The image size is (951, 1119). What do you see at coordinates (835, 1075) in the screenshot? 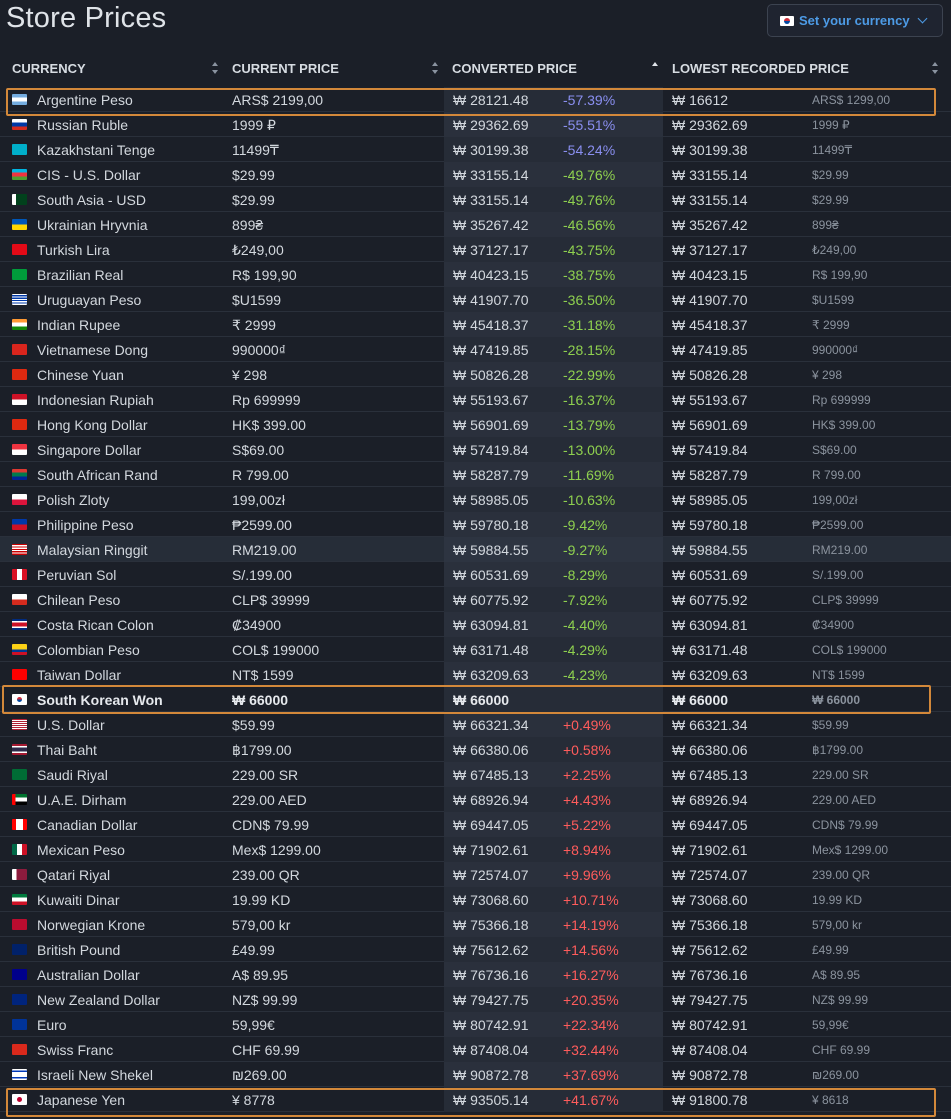
I see `lowest-recorded-local-price: ₪269.00` at bounding box center [835, 1075].